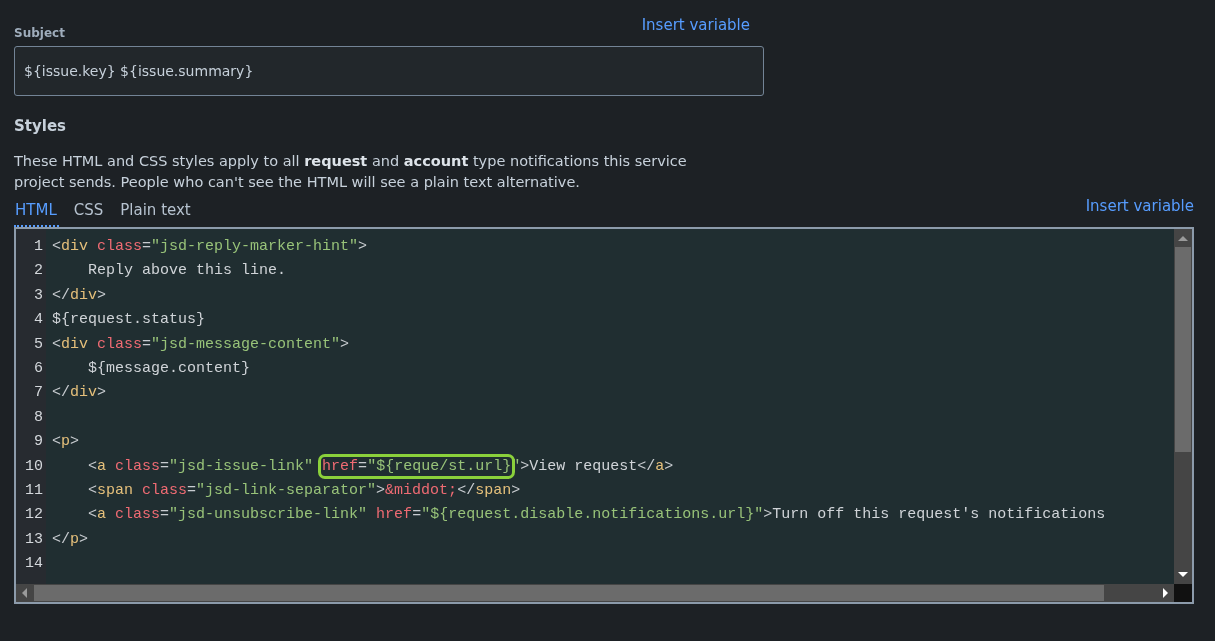  Describe the element at coordinates (40, 126) in the screenshot. I see `styles-heading: Styles` at that location.